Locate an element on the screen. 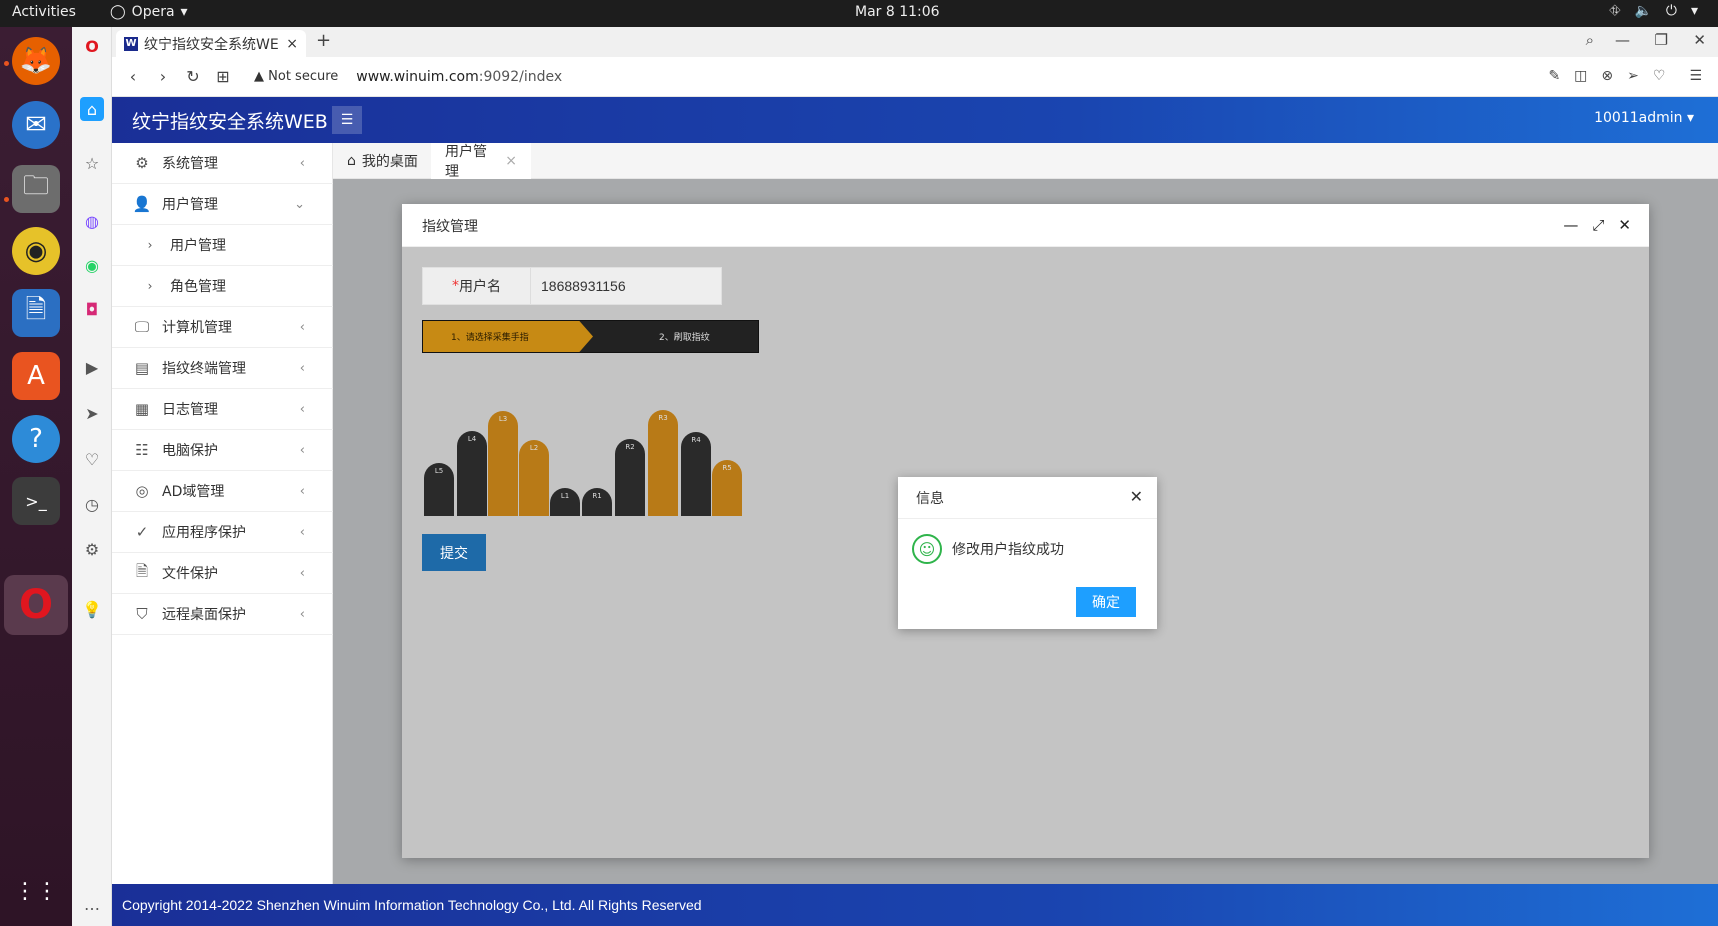 The image size is (1718, 926). submenu-item: › 用户管理 is located at coordinates (222, 245).